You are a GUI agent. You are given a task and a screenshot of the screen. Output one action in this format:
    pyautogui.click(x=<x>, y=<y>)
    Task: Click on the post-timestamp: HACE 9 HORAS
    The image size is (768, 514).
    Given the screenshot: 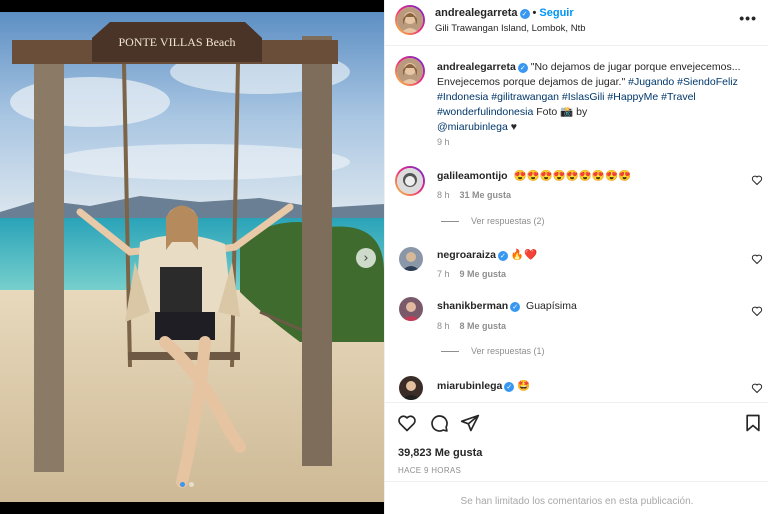 What is the action you would take?
    pyautogui.click(x=430, y=470)
    